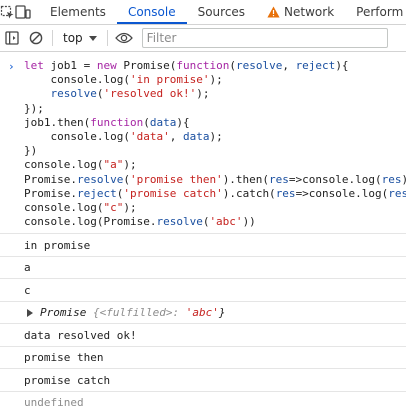  What do you see at coordinates (36, 38) in the screenshot?
I see `clear-console-icon` at bounding box center [36, 38].